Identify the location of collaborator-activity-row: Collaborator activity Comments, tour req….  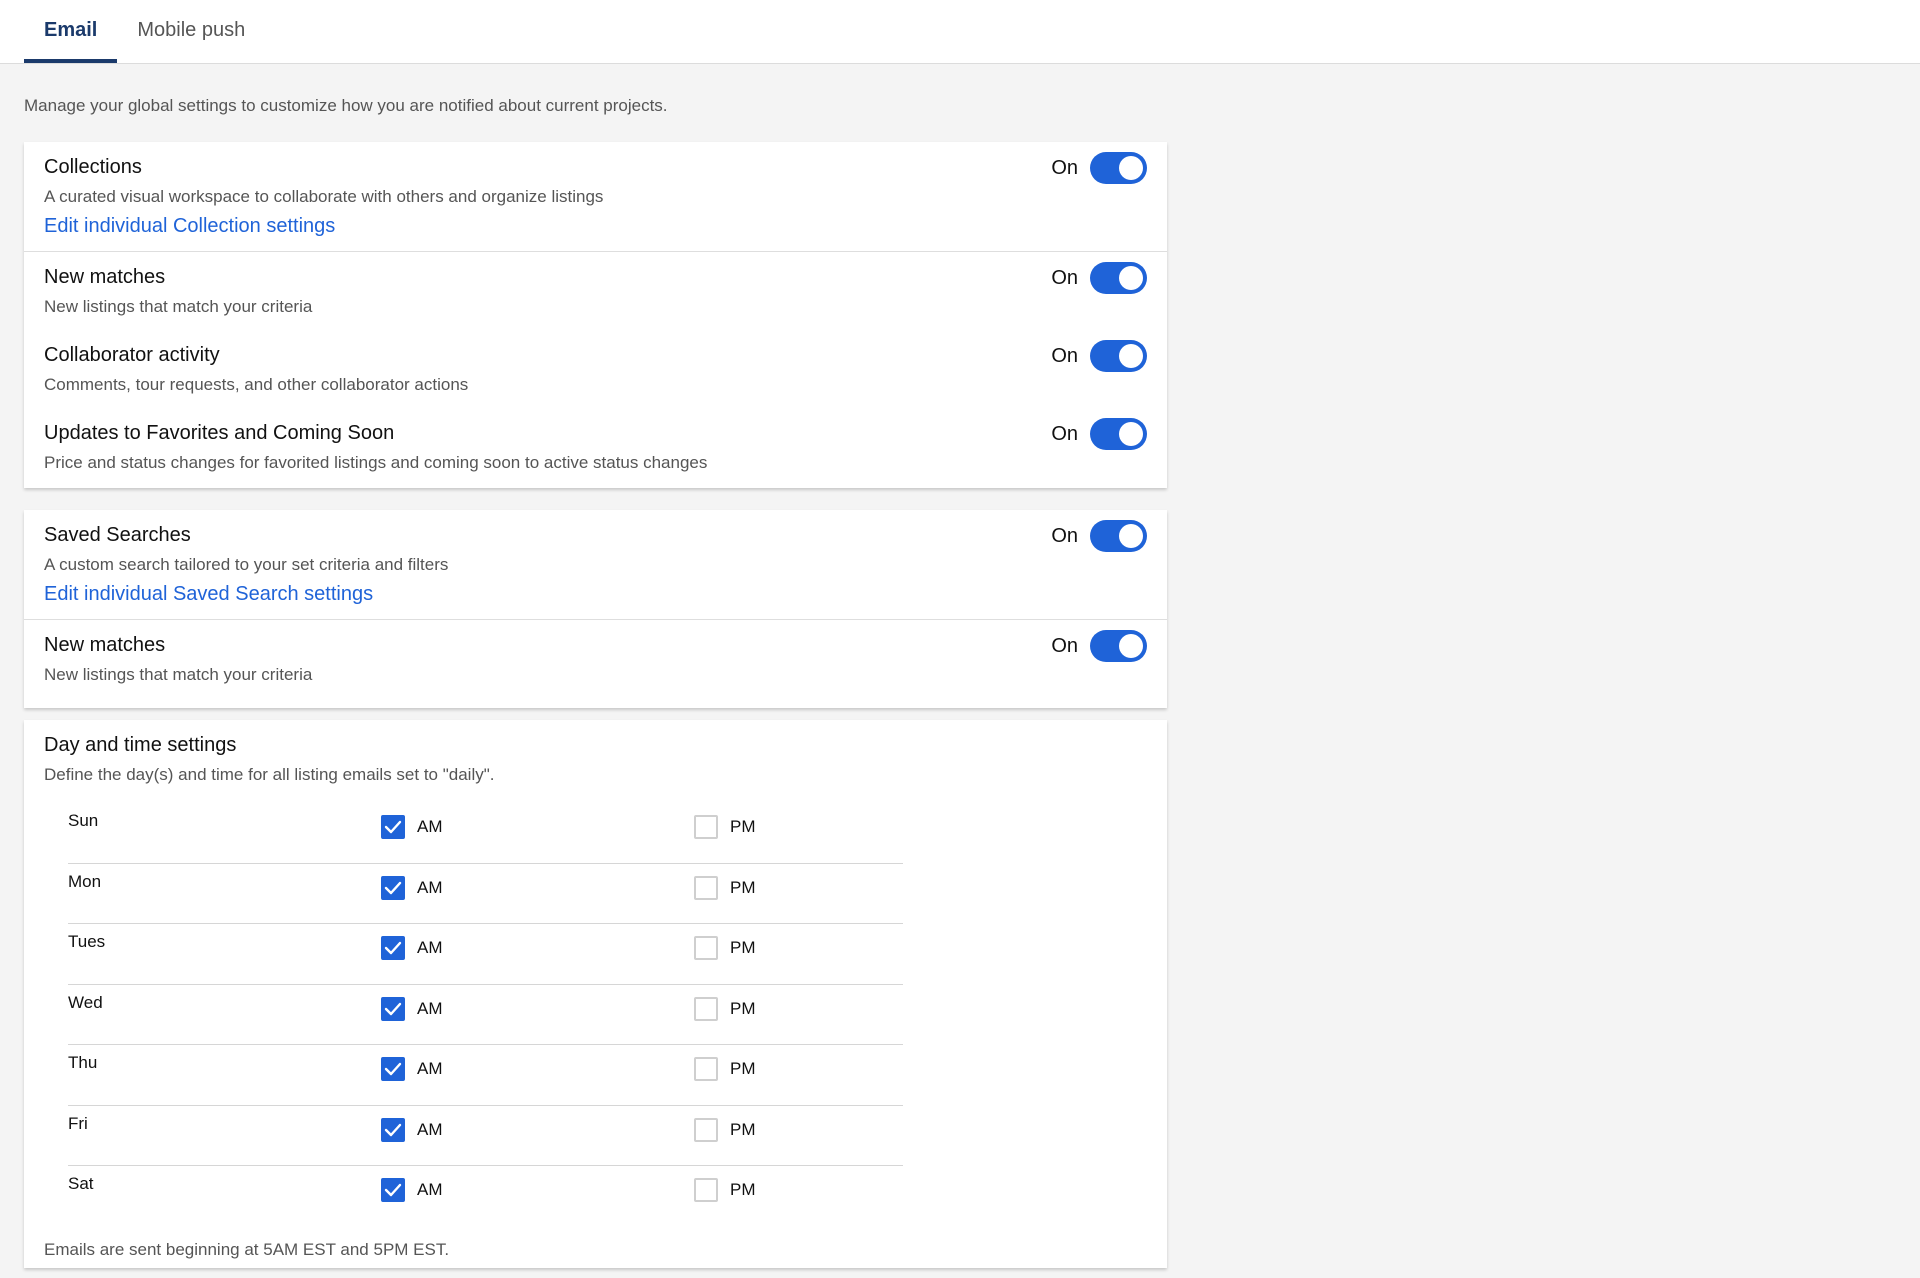
(595, 369).